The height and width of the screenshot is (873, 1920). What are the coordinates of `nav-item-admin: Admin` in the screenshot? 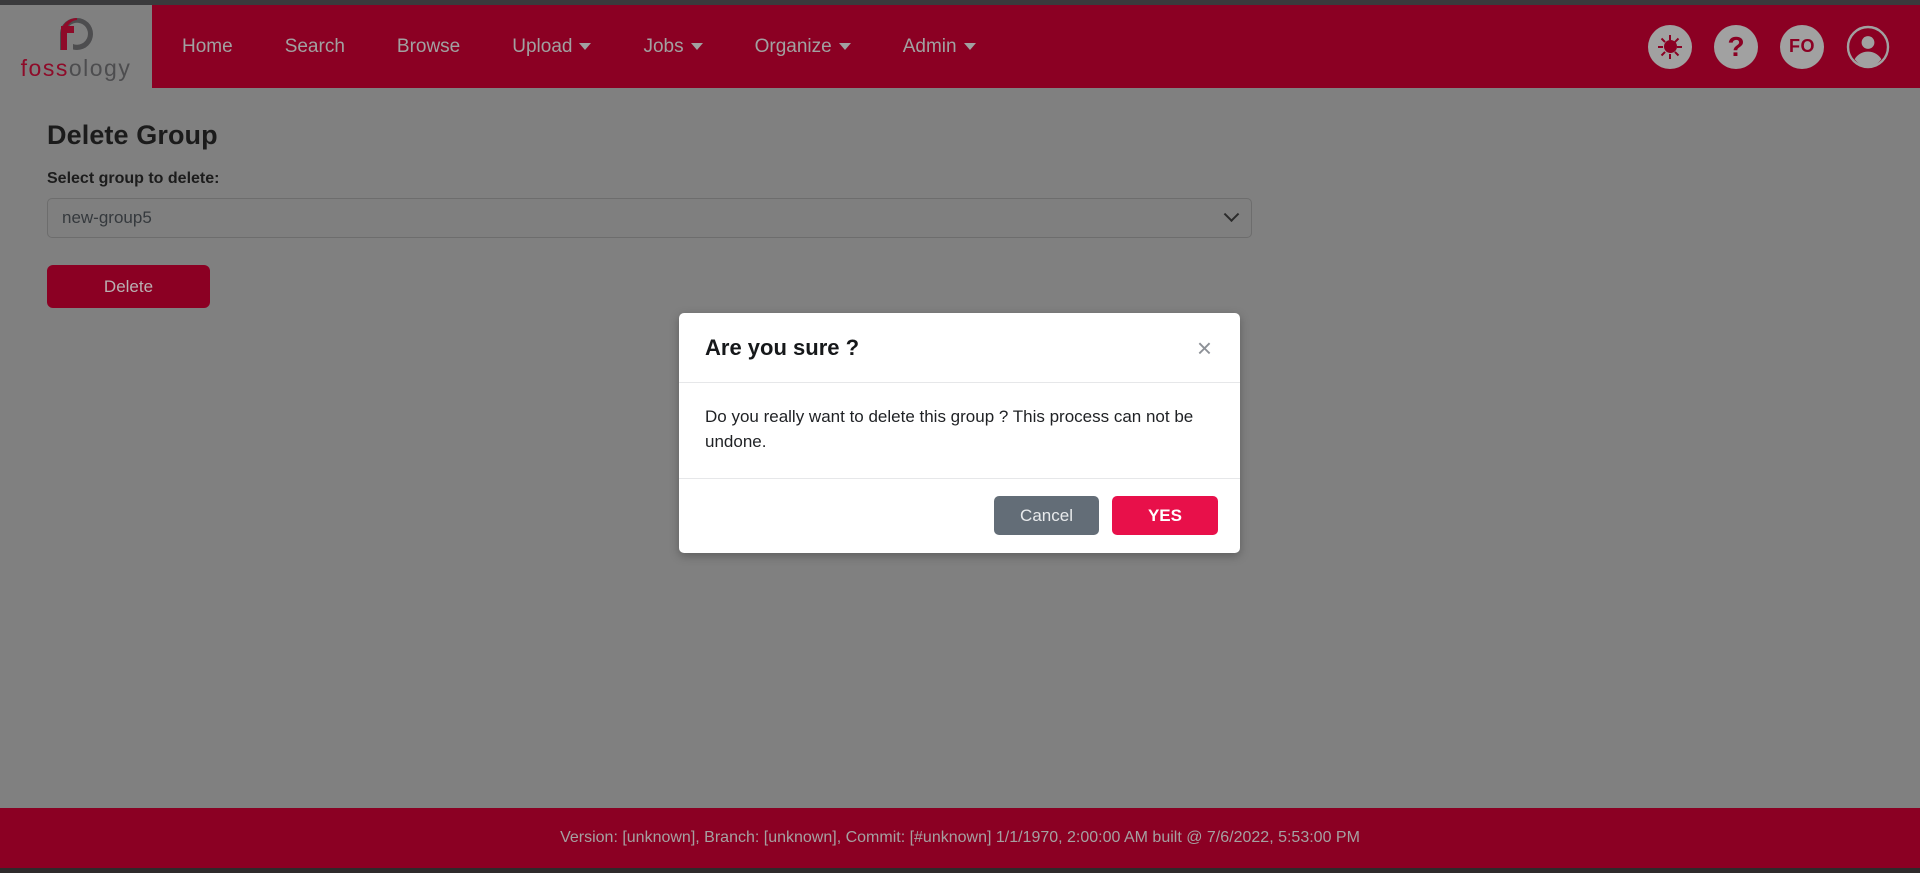 It's located at (939, 47).